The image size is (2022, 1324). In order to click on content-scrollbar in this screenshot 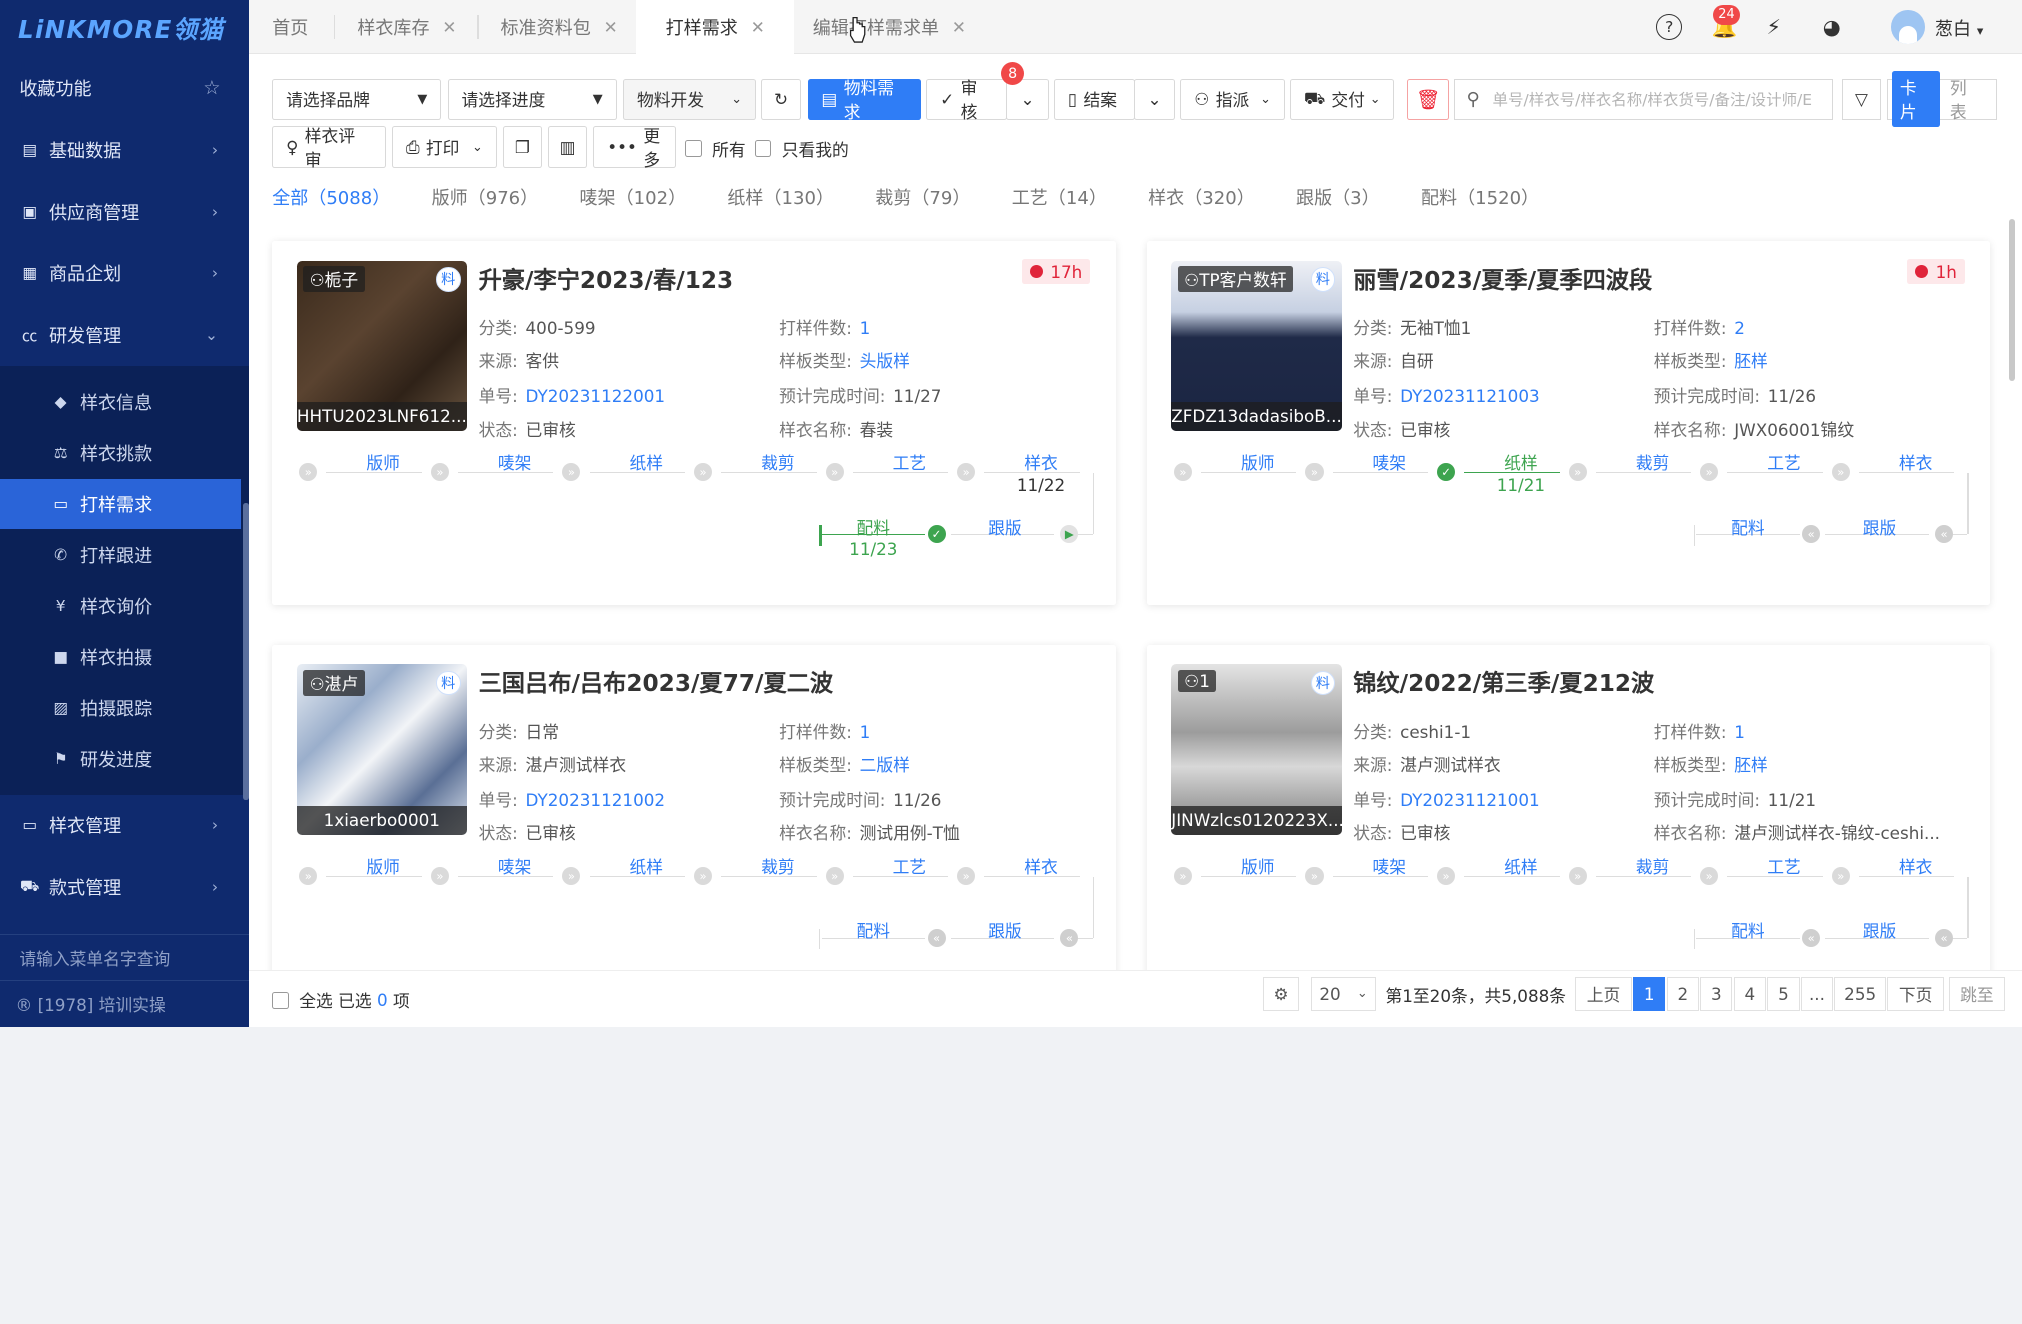, I will do `click(2011, 300)`.